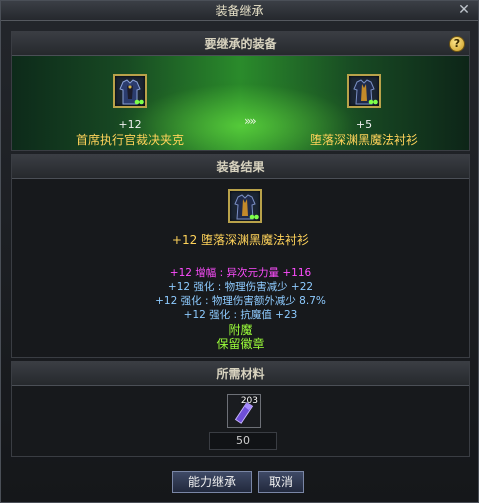  I want to click on window-title: 装备继承, so click(239, 11).